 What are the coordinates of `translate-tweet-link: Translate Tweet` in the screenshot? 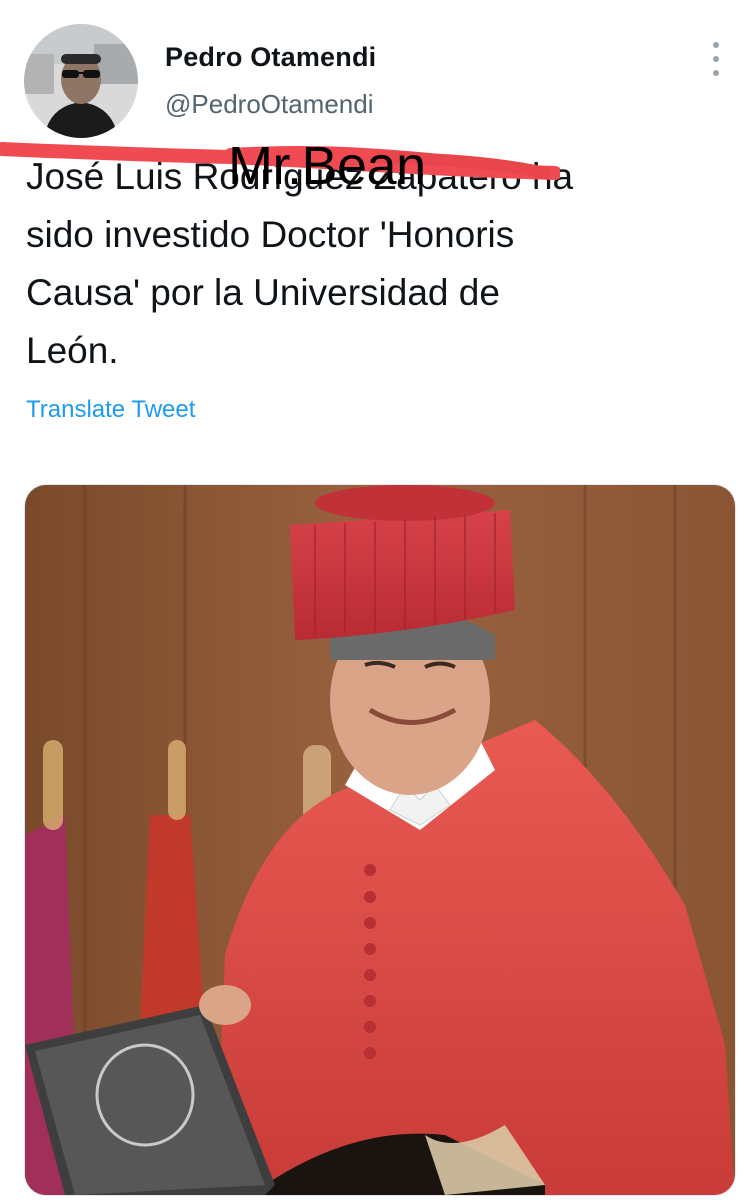 It's located at (110, 410).